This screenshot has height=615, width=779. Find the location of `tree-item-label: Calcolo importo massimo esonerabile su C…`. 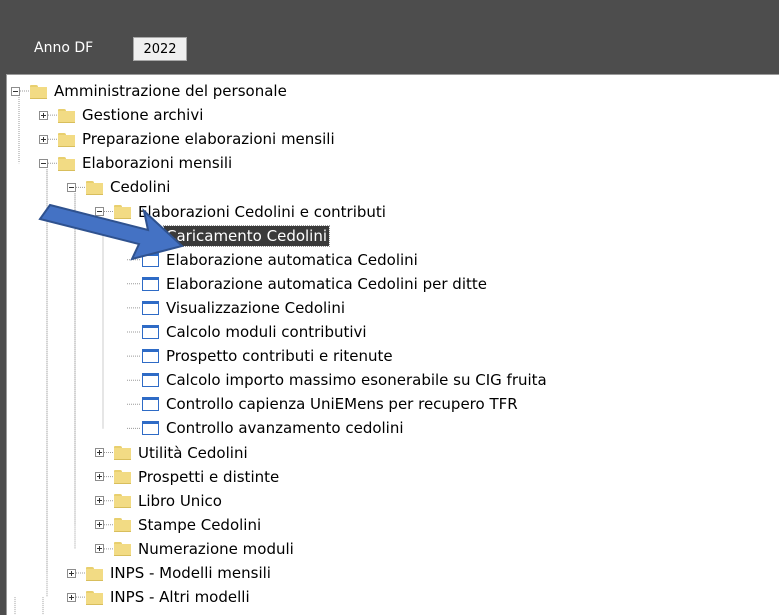

tree-item-label: Calcolo importo massimo esonerabile su C… is located at coordinates (356, 380).